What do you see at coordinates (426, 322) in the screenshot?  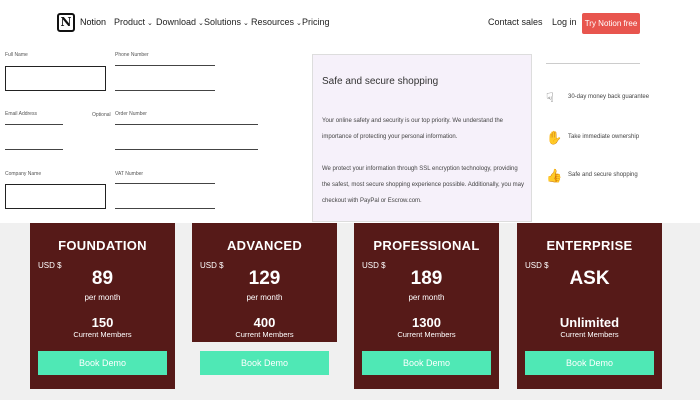 I see `plan-members: 1300` at bounding box center [426, 322].